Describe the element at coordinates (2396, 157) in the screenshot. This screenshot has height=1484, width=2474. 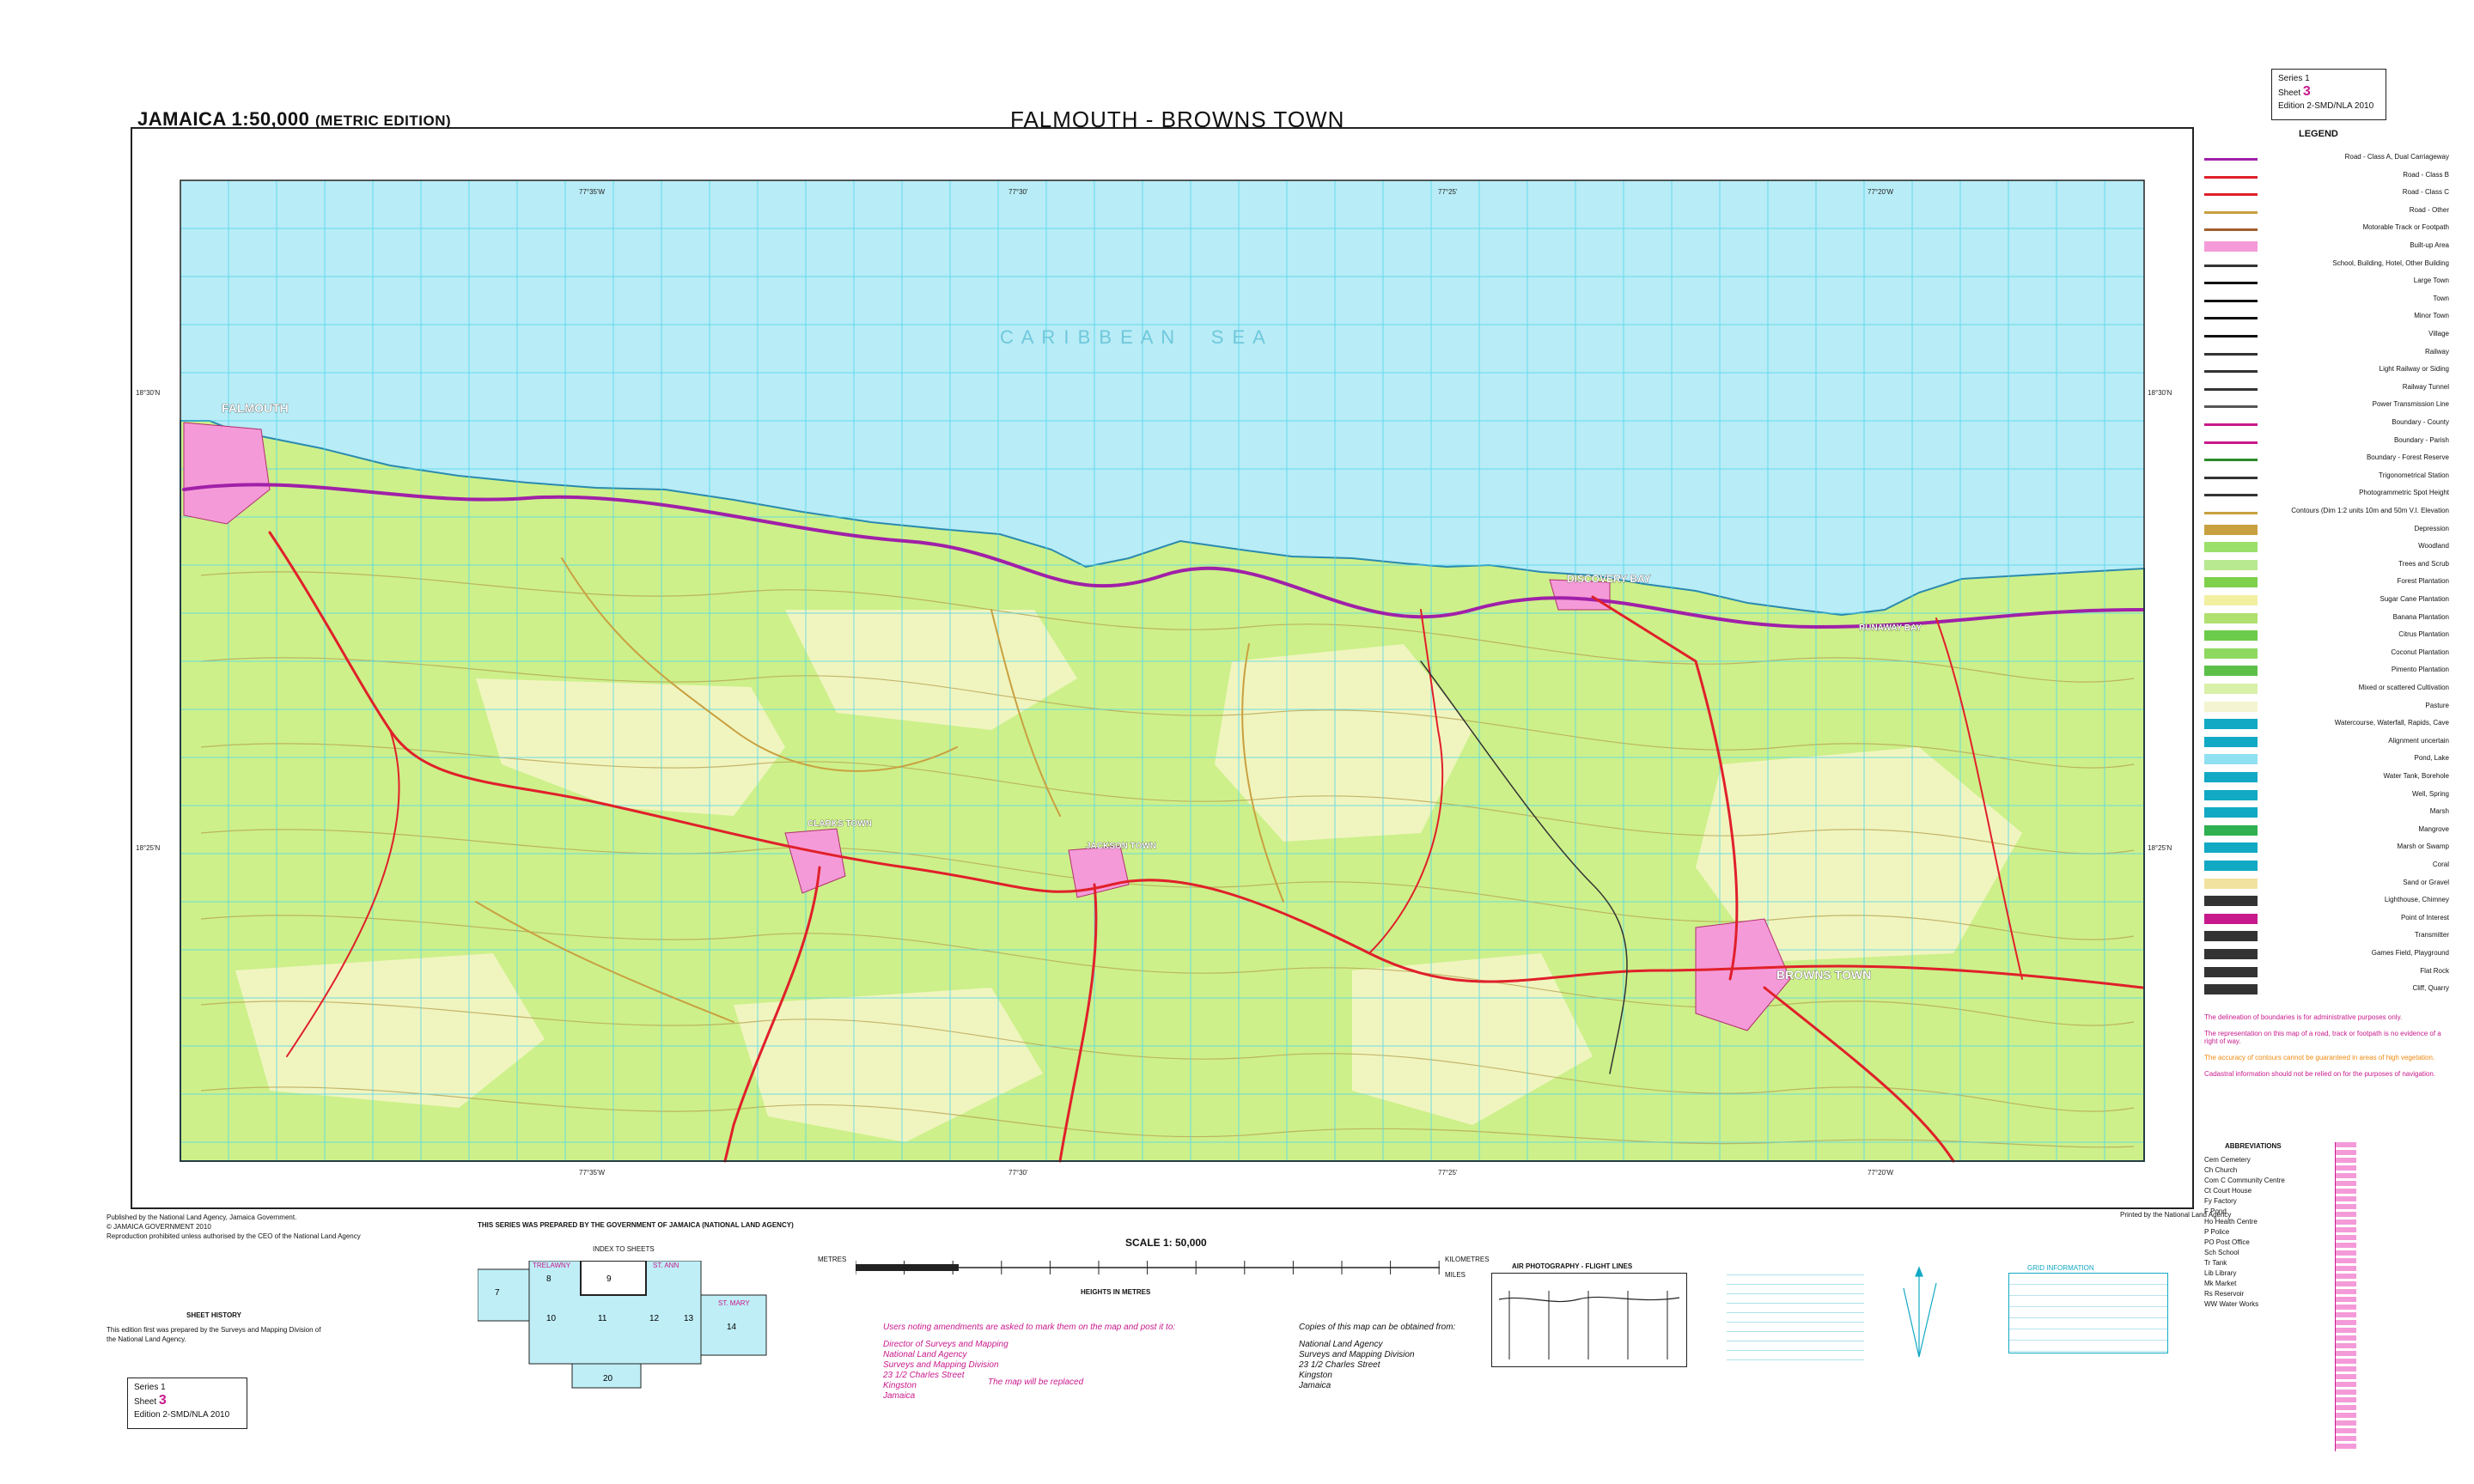
I see `legend-label: Road - Class A, Dual Carriageway` at that location.